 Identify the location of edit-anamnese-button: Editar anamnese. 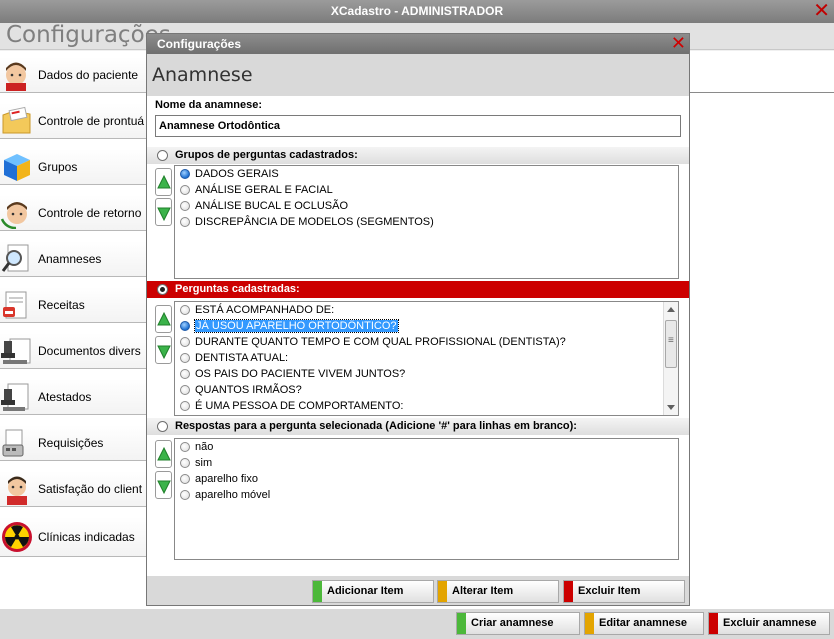
(644, 623).